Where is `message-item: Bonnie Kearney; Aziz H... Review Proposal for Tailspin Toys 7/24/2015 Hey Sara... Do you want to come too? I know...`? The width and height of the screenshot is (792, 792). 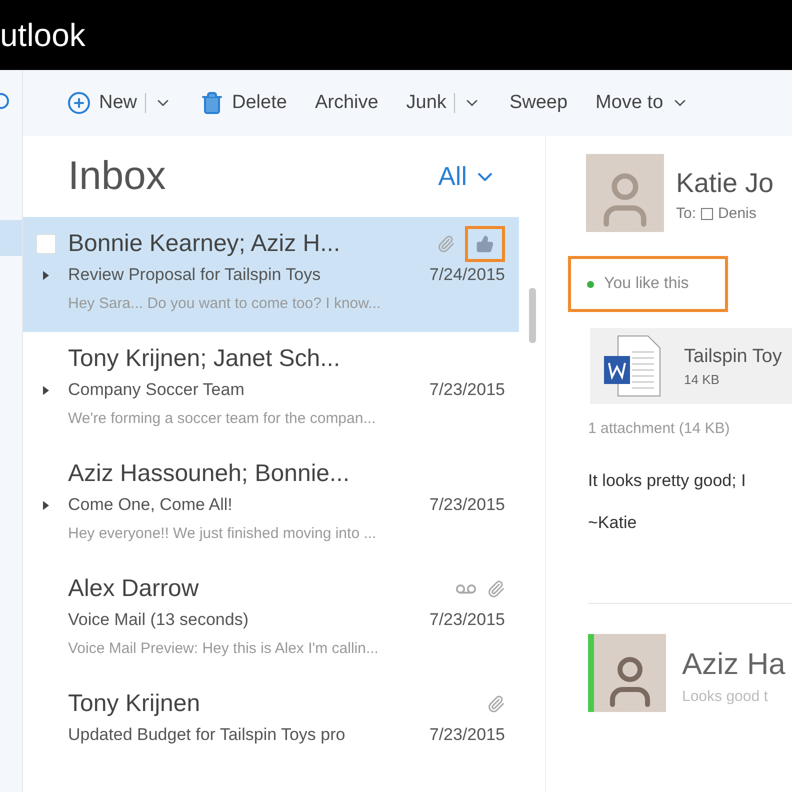
message-item: Bonnie Kearney; Aziz H... Review Proposal for Tailspin Toys 7/24/2015 Hey Sara... Do you want to come too? I know... is located at coordinates (271, 274).